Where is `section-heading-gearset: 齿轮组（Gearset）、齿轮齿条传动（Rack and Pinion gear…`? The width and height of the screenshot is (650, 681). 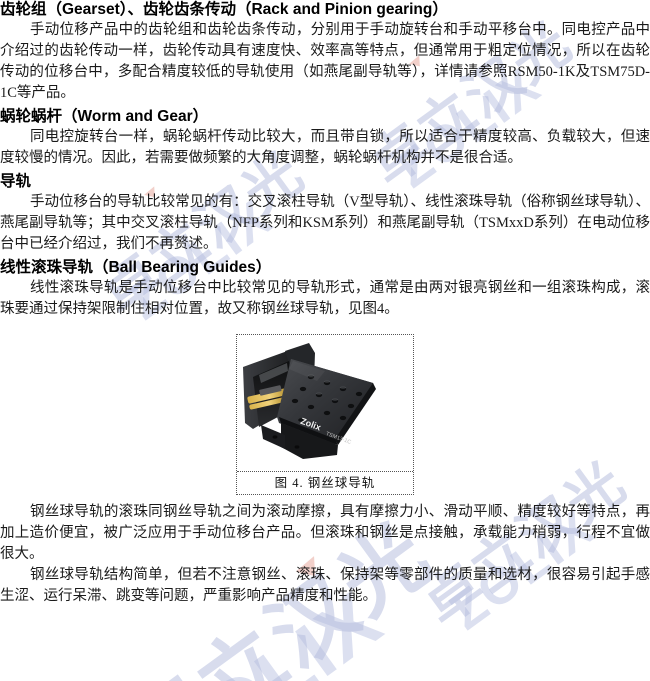
section-heading-gearset: 齿轮组（Gearset）、齿轮齿条传动（Rack and Pinion gear… is located at coordinates (224, 9).